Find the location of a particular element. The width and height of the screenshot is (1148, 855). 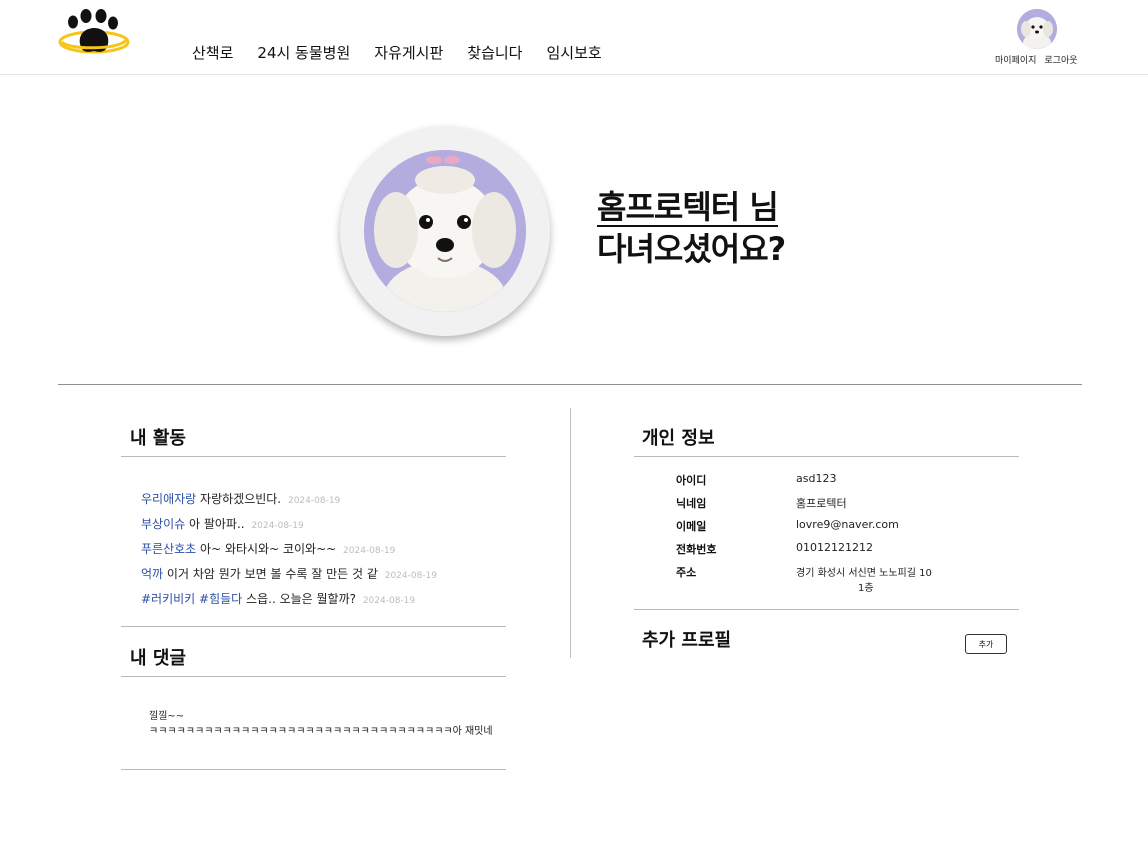

activity-text: 아~ 와타시와~ 코이와~~ is located at coordinates (268, 549).